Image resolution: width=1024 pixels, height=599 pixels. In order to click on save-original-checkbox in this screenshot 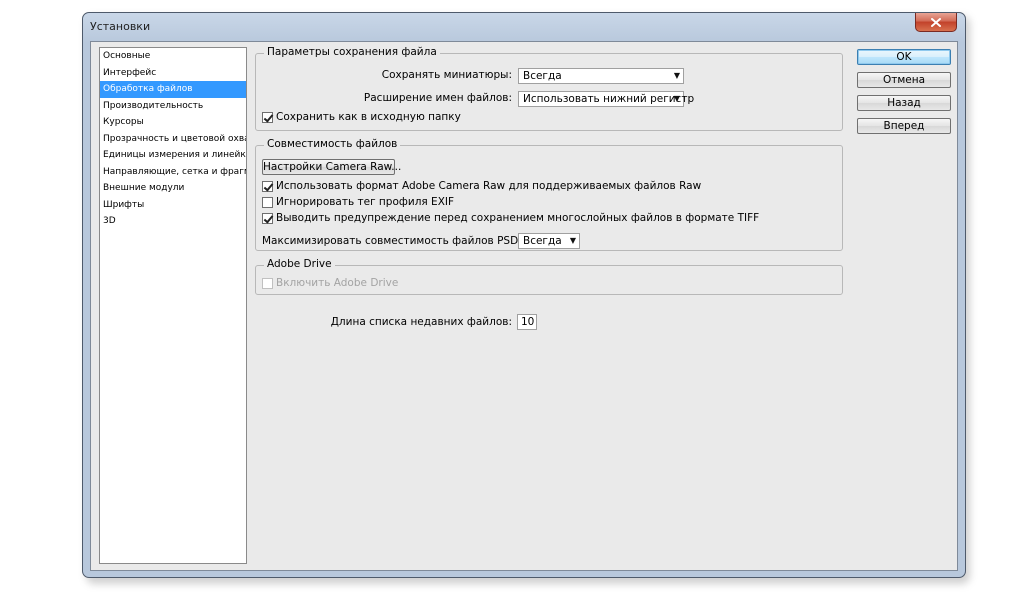, I will do `click(267, 117)`.